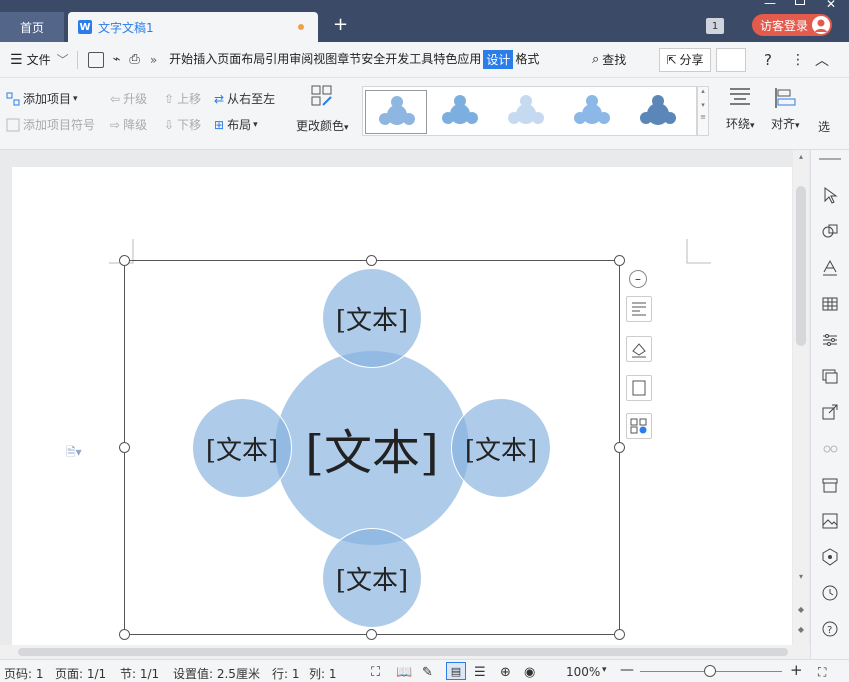 The width and height of the screenshot is (849, 682). Describe the element at coordinates (236, 124) in the screenshot. I see `layout-button: ⊞ 布局 ▾` at that location.